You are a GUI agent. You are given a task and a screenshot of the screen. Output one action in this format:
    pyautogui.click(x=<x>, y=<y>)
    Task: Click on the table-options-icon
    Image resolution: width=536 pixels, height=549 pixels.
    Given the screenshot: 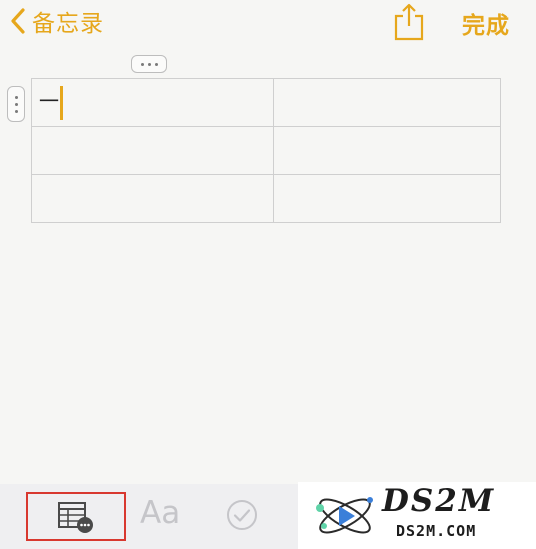 What is the action you would take?
    pyautogui.click(x=75, y=517)
    